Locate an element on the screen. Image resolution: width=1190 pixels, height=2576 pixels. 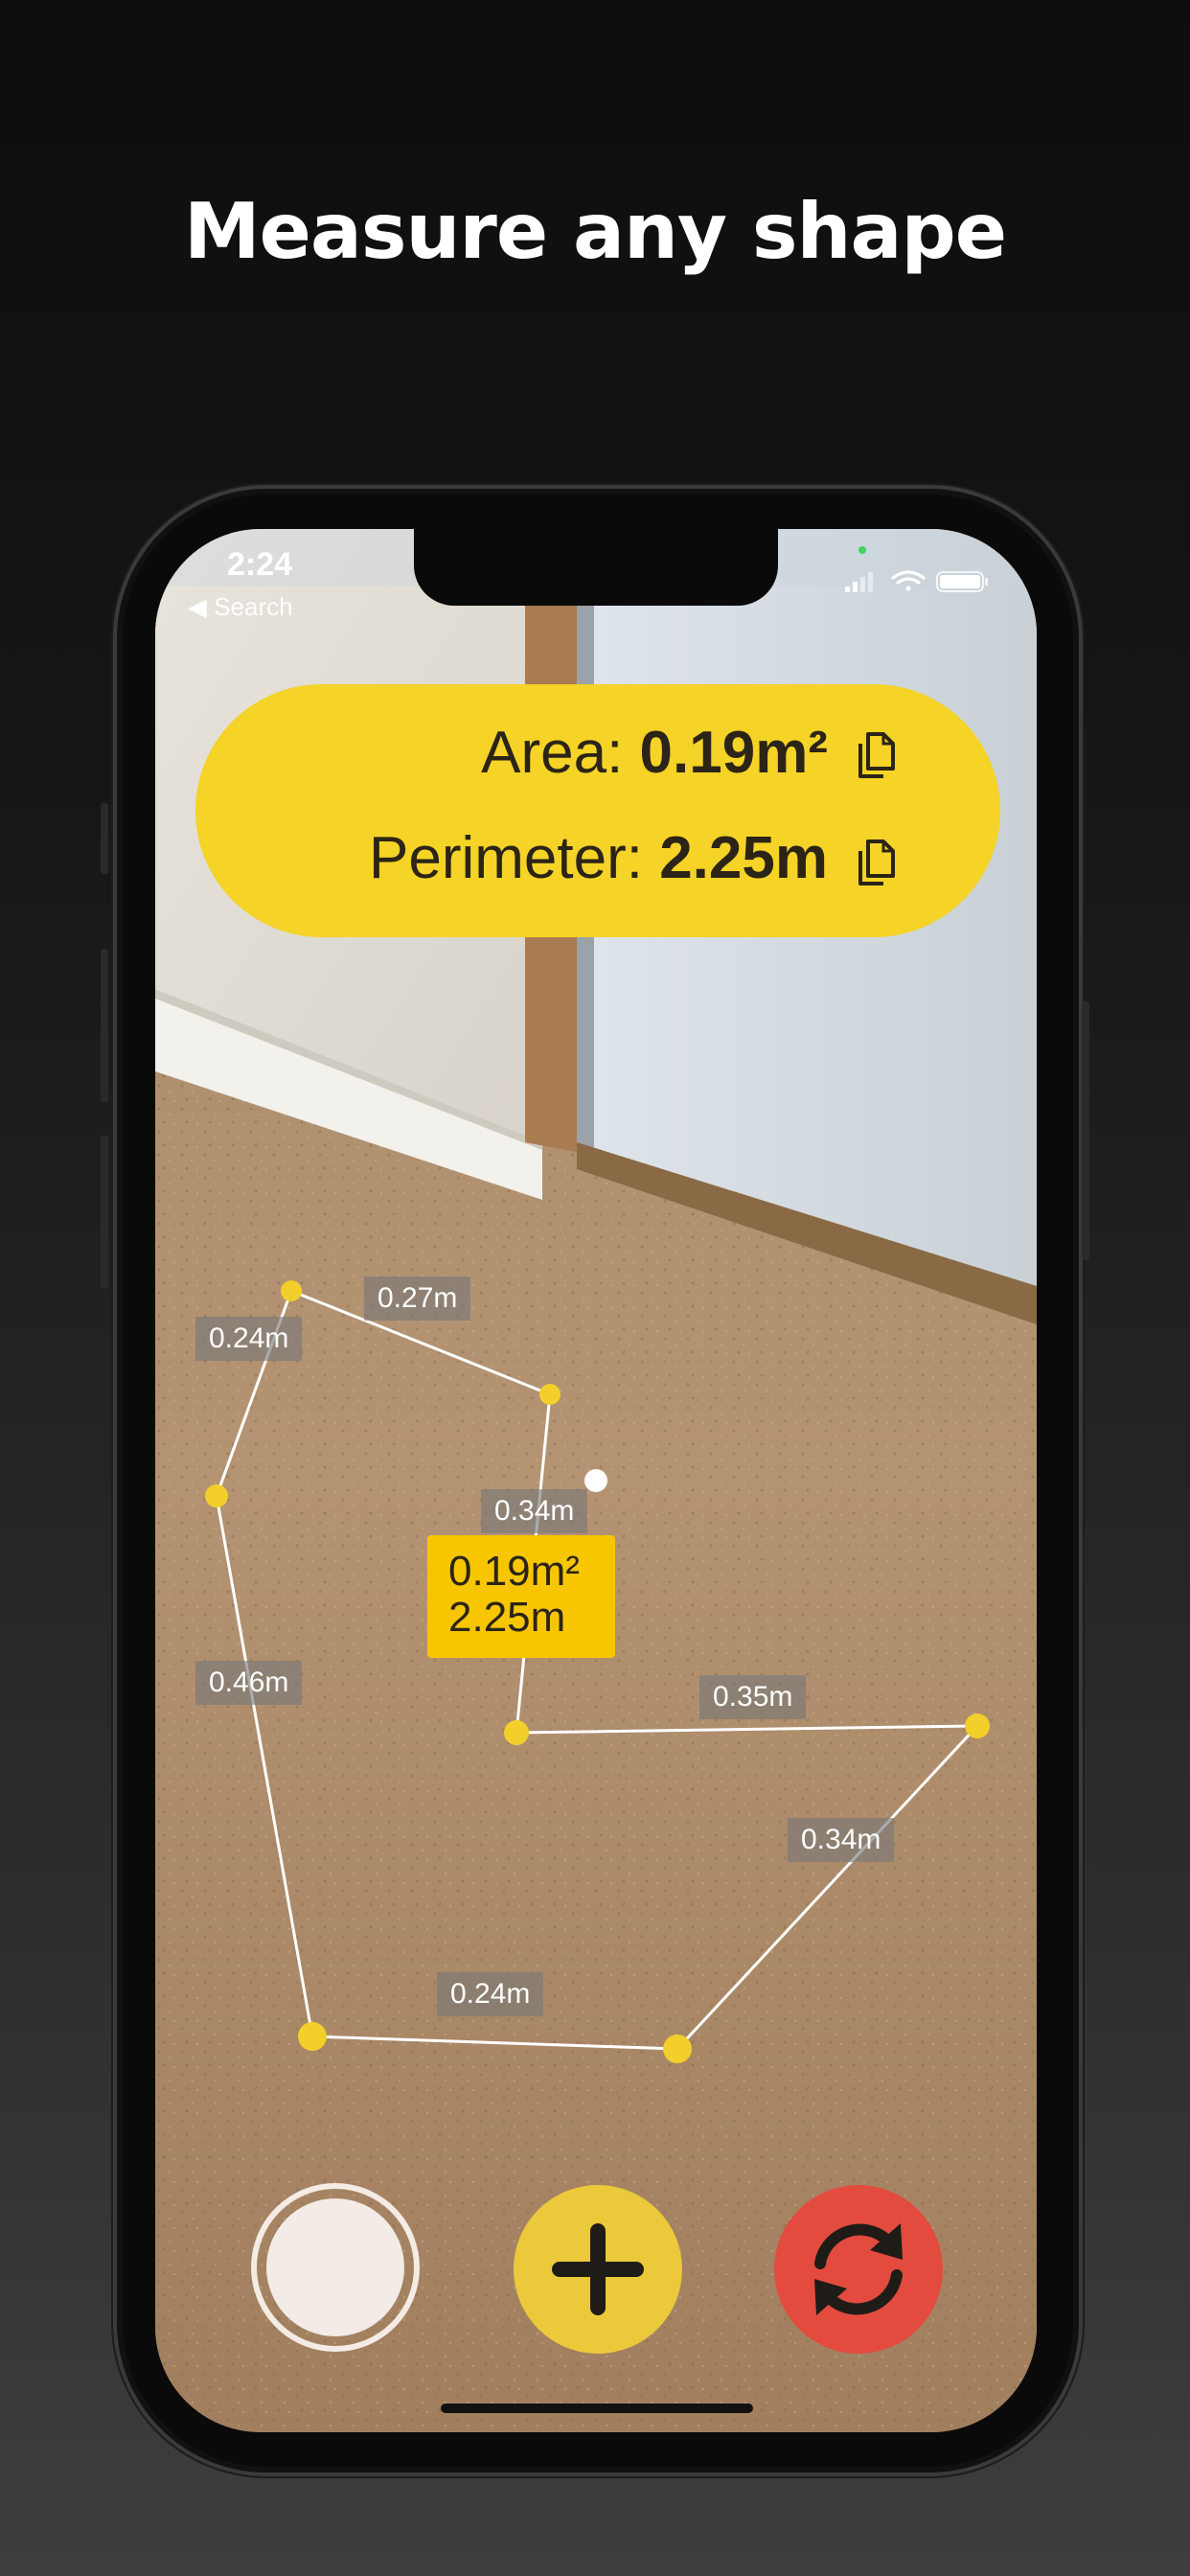
capture-button is located at coordinates (335, 2267).